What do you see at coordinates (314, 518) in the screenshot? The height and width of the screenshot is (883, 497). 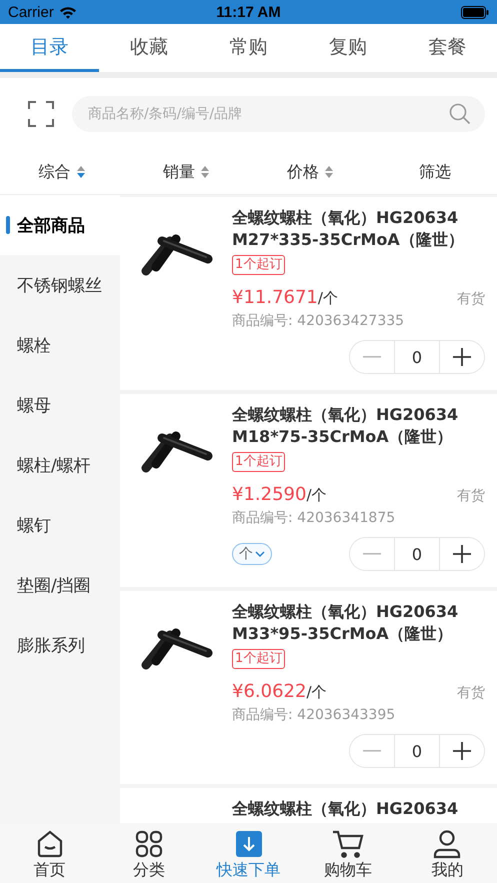 I see `product-code: 商品编号: 42036341875` at bounding box center [314, 518].